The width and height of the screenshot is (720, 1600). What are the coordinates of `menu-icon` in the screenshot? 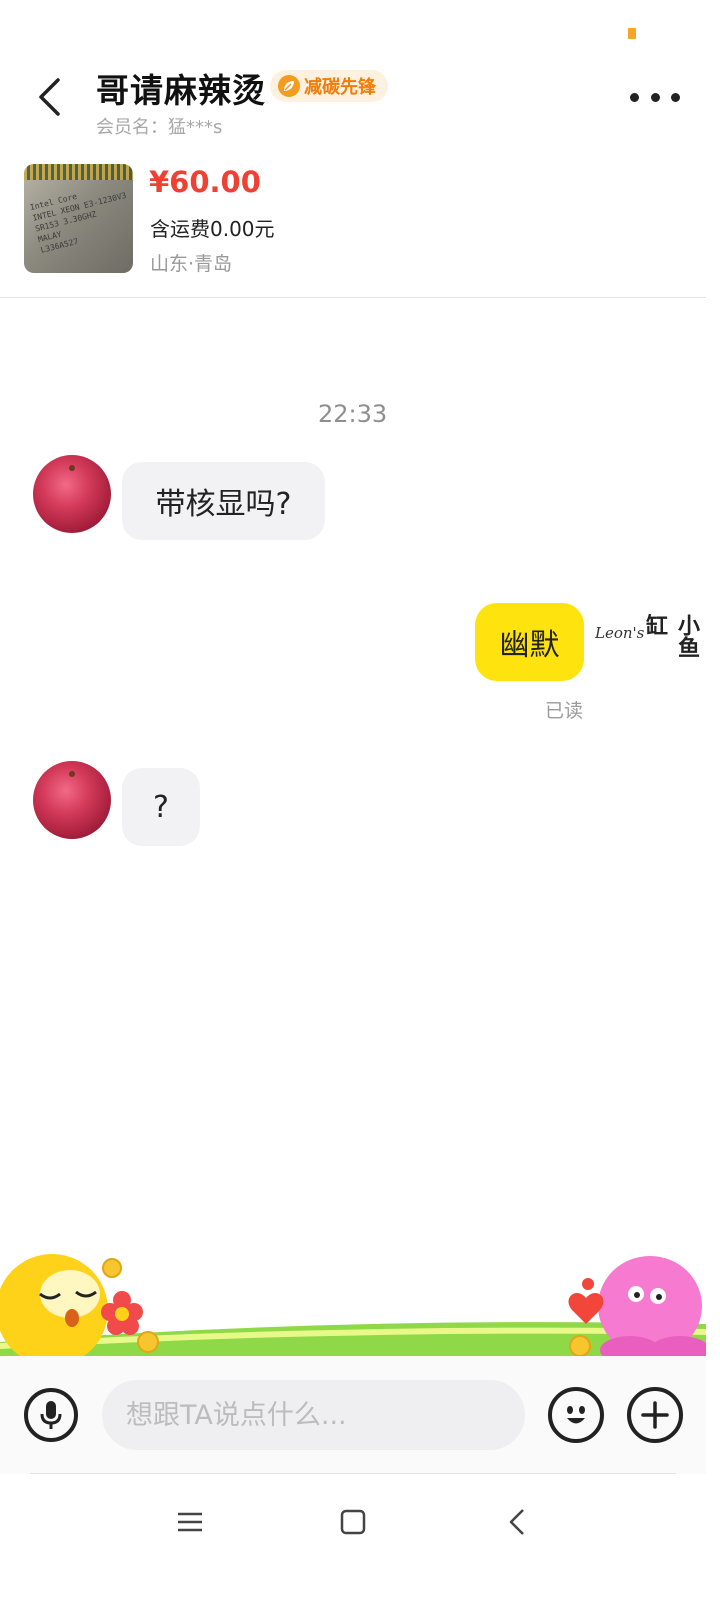 It's located at (190, 1522).